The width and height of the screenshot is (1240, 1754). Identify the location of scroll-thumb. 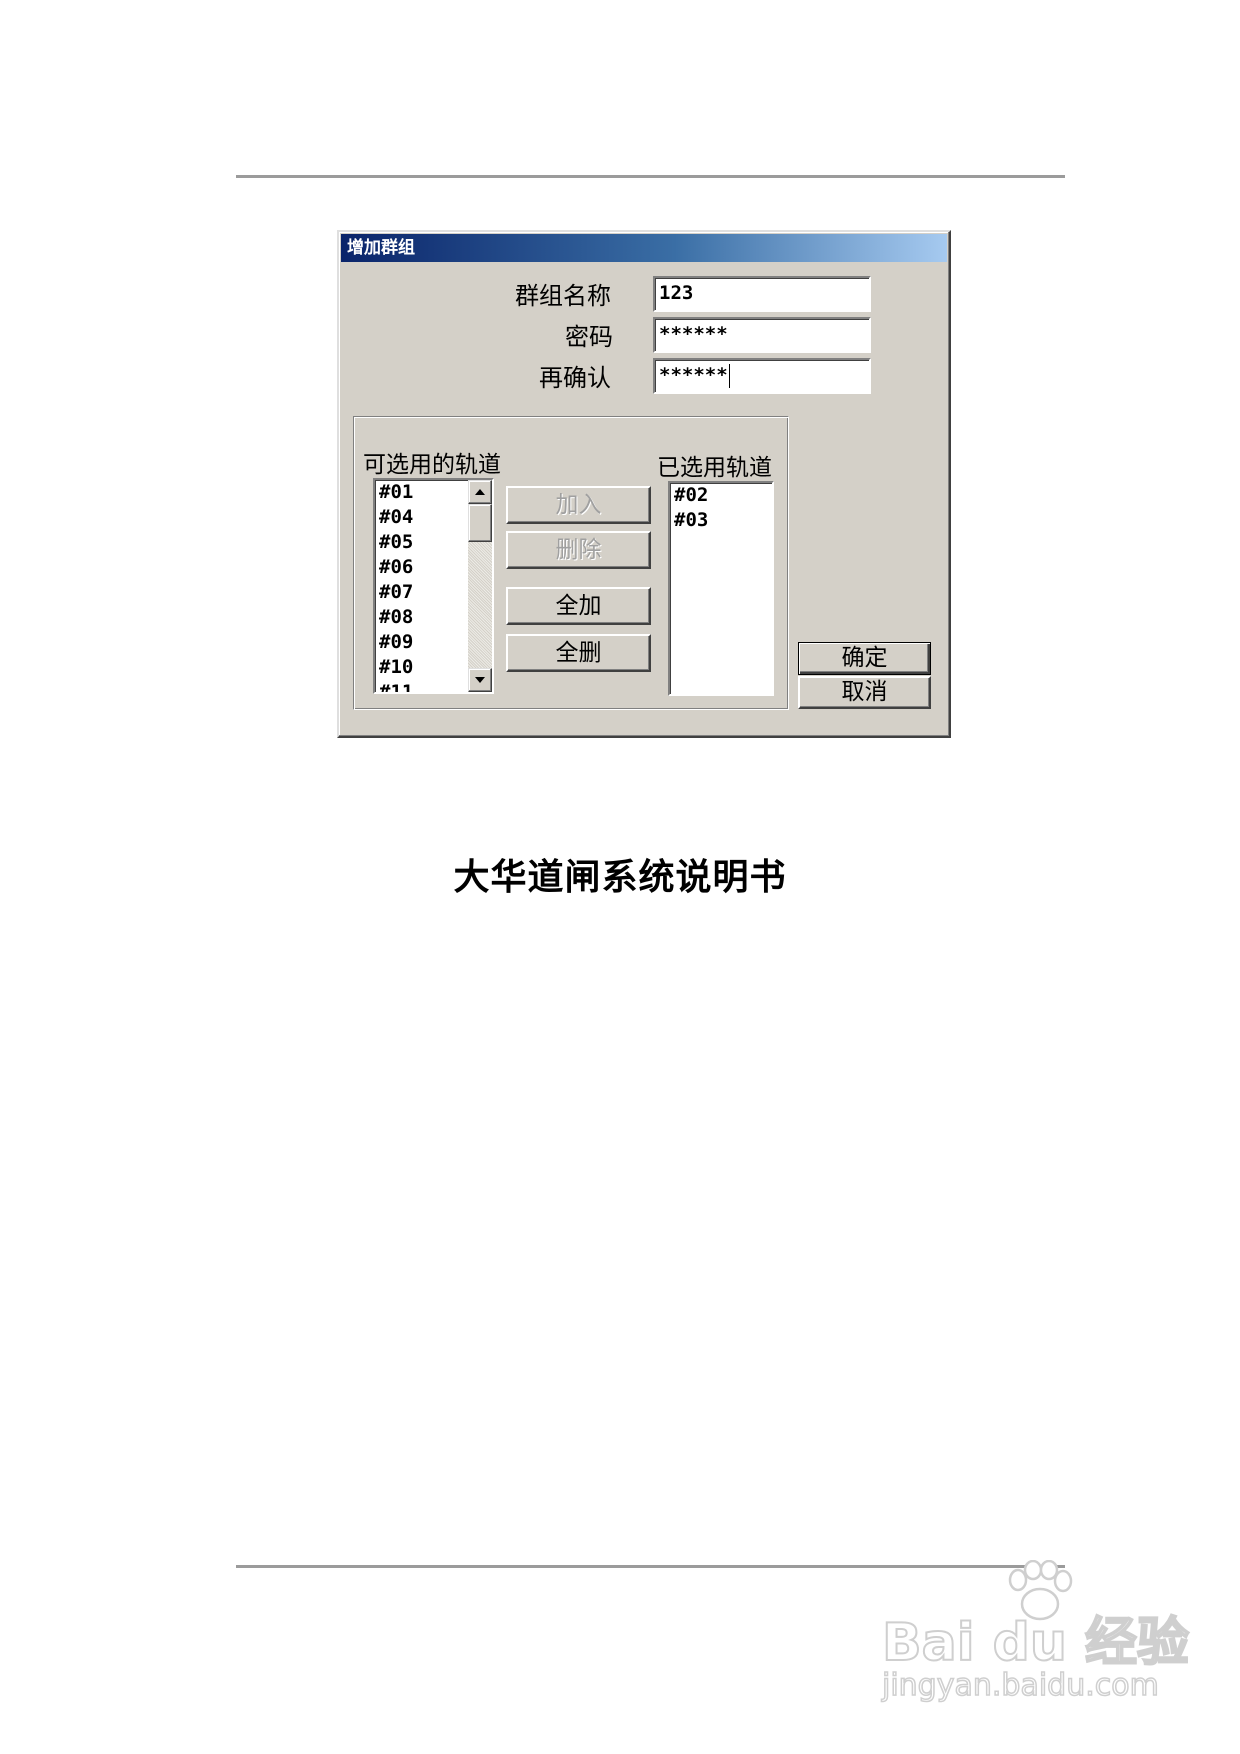
(480, 523).